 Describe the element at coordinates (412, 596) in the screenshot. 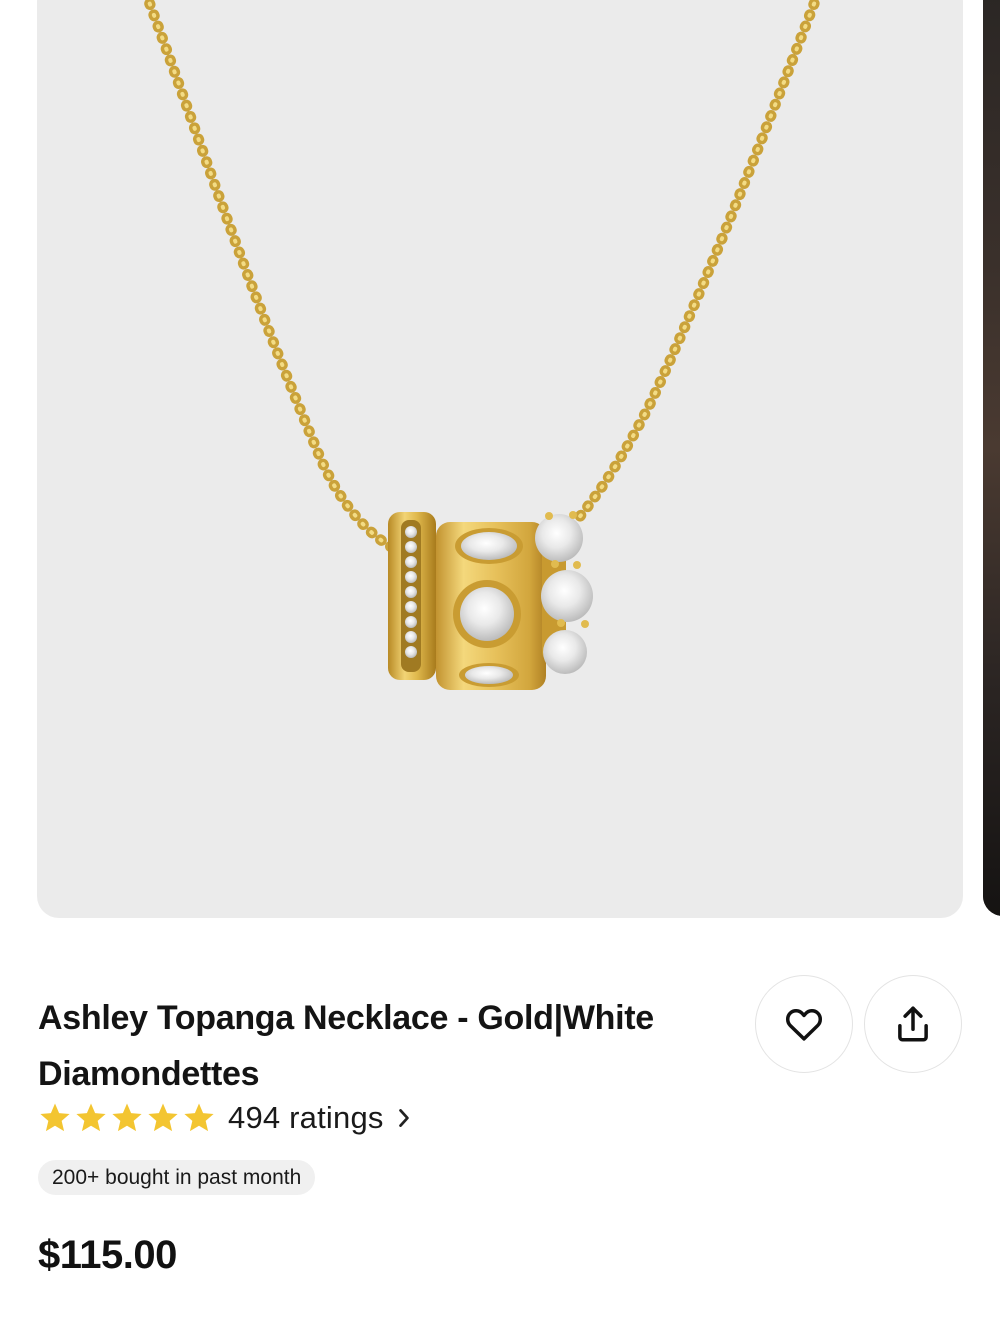

I see `pave-ring` at that location.